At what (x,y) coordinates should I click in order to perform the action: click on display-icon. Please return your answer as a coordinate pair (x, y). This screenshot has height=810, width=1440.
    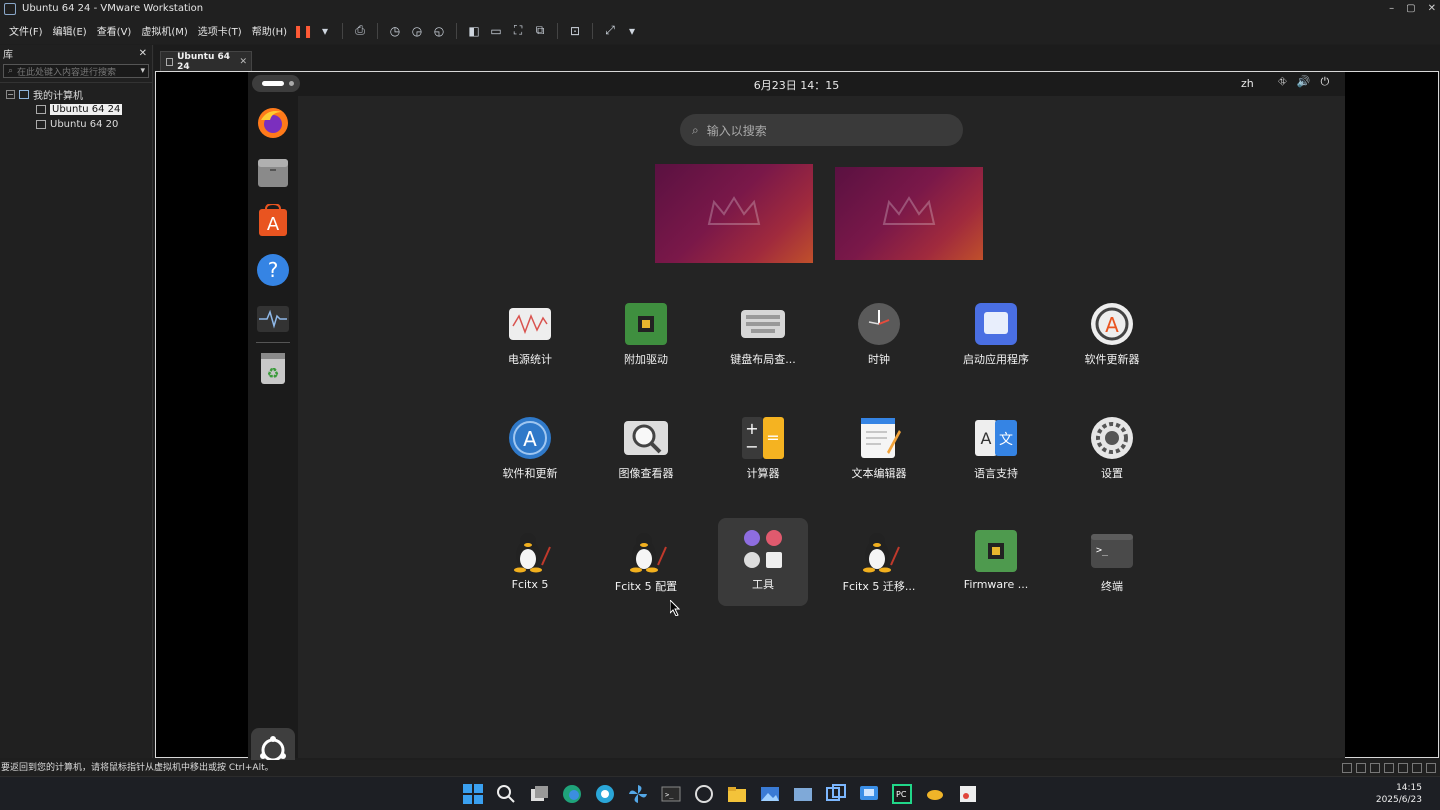
    Looking at the image, I should click on (1431, 768).